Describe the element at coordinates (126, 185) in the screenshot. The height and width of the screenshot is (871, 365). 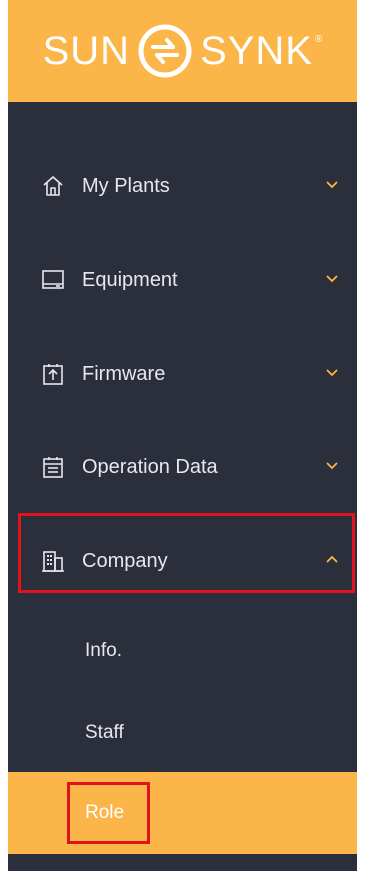
I see `menu-label: My Plants` at that location.